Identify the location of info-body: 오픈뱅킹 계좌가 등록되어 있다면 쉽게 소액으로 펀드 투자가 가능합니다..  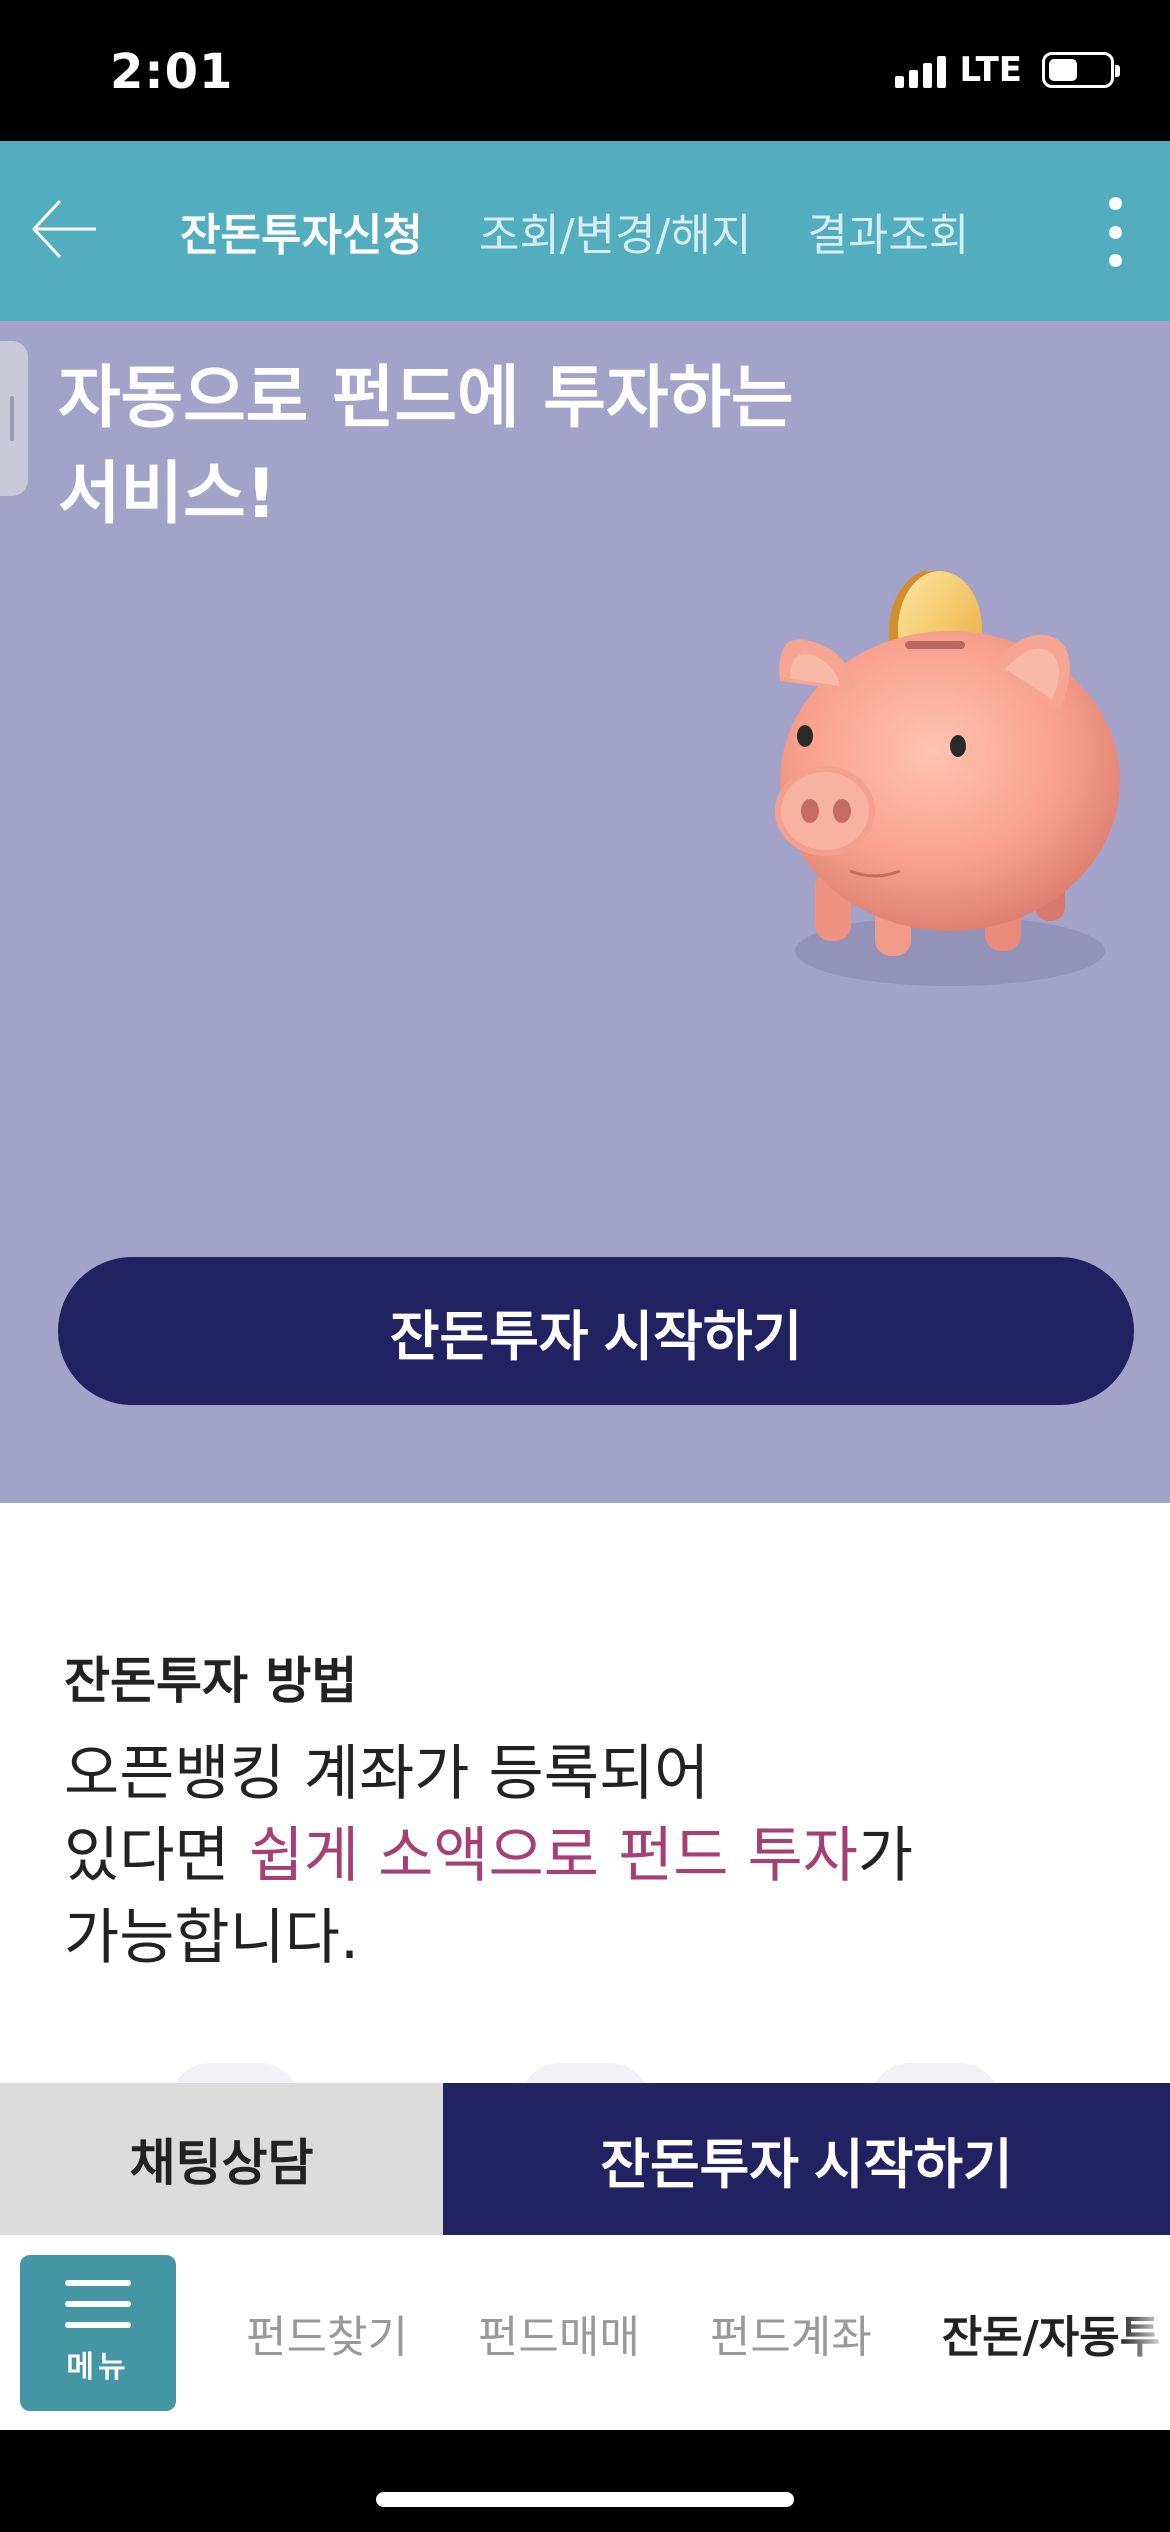
(589, 1856).